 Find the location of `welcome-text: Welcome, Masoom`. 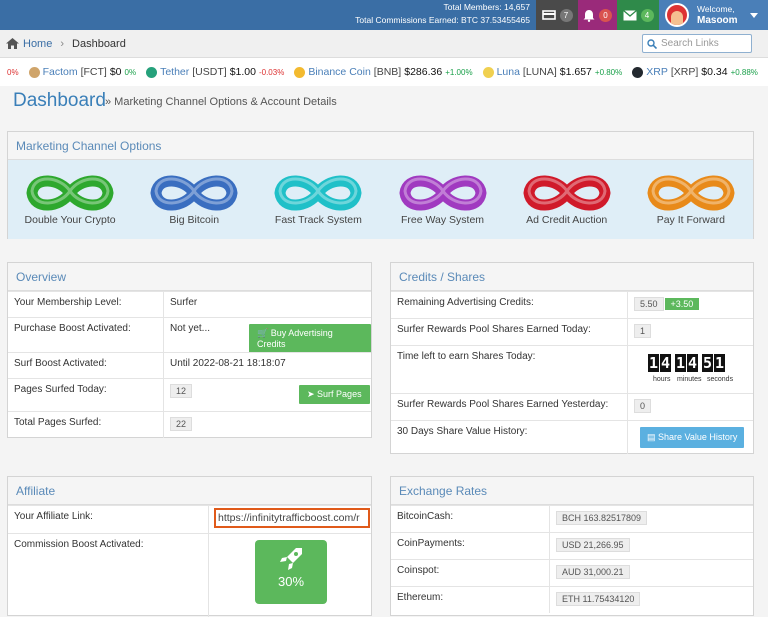

welcome-text: Welcome, Masoom is located at coordinates (717, 15).